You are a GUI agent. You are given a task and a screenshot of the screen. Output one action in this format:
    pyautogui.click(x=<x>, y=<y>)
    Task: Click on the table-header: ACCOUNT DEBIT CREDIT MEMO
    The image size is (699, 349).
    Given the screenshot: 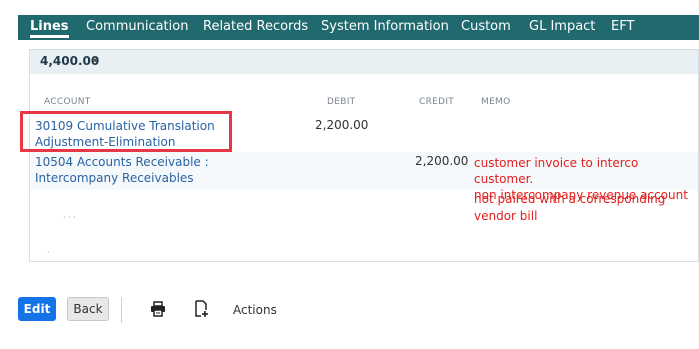 What is the action you would take?
    pyautogui.click(x=364, y=103)
    